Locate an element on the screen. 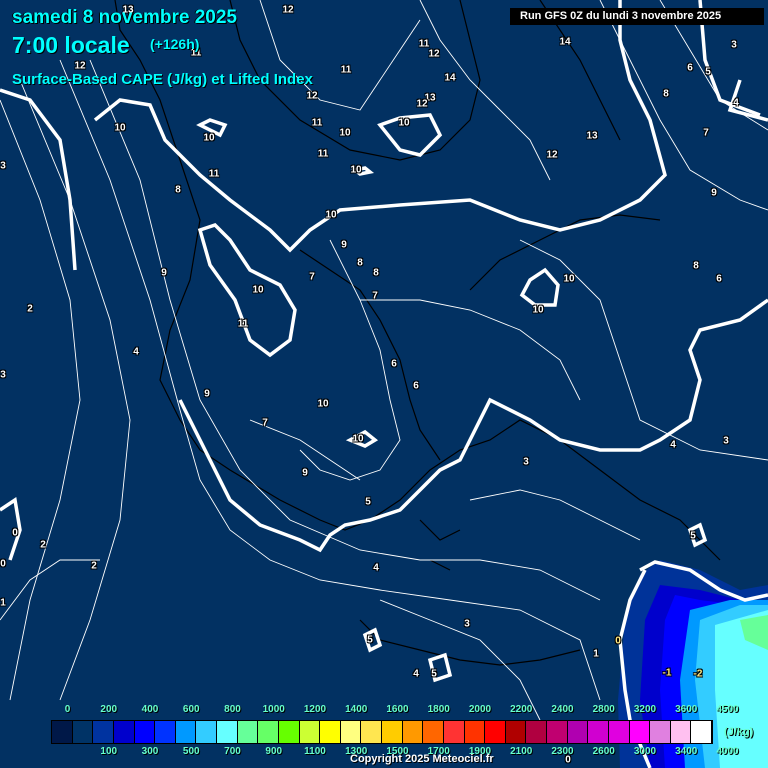 Image resolution: width=768 pixels, height=768 pixels. legend-tick: 100 is located at coordinates (109, 751).